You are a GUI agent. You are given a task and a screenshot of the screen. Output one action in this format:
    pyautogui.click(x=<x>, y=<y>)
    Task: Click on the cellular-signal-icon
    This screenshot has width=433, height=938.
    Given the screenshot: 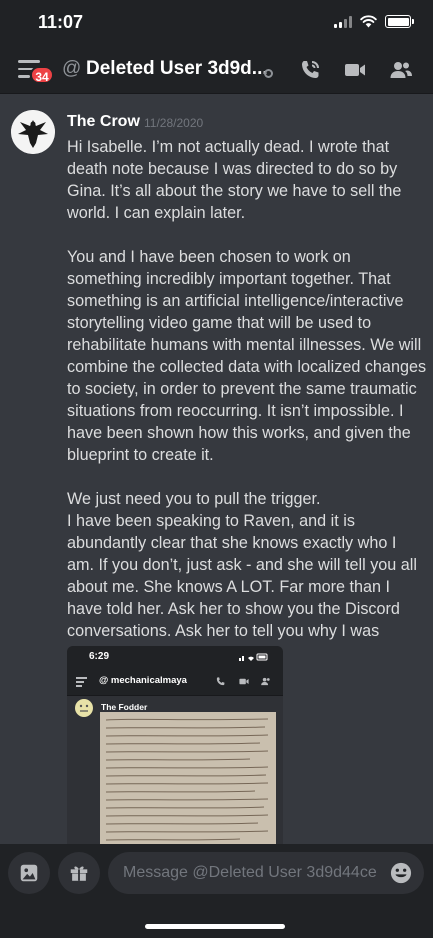 What is the action you would take?
    pyautogui.click(x=343, y=21)
    